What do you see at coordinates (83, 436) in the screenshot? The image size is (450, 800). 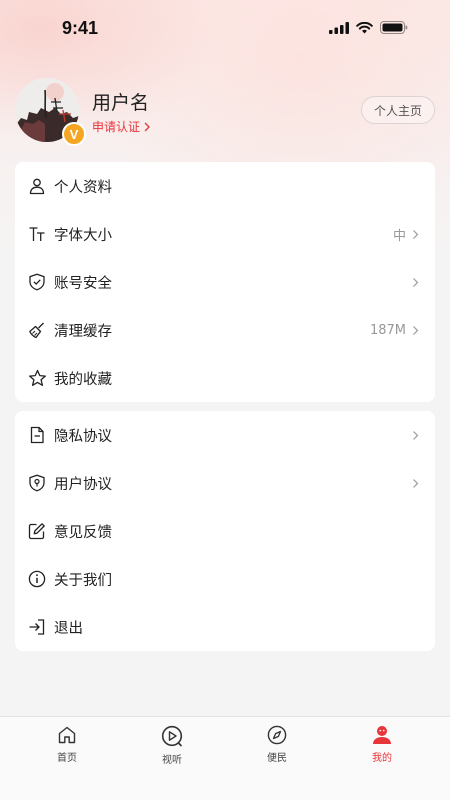 I see `menu-item-label: 隐私协议` at bounding box center [83, 436].